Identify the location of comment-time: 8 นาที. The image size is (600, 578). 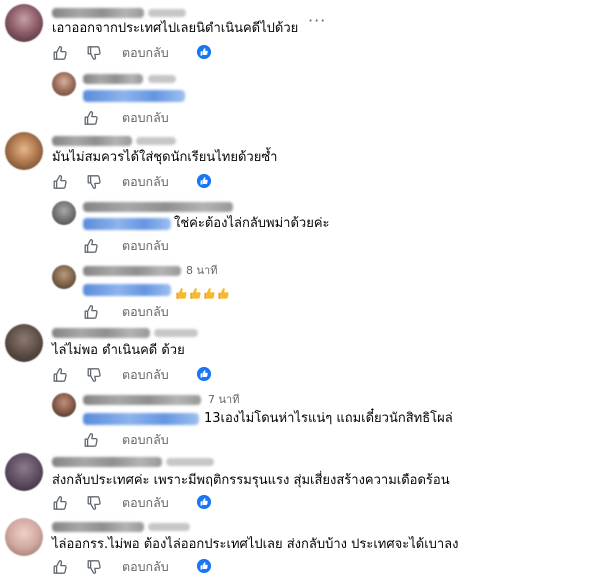
(201, 271).